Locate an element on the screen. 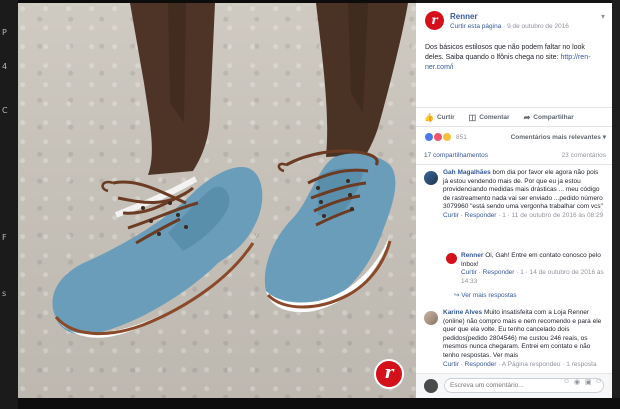 The width and height of the screenshot is (620, 409). like-label: Curtir is located at coordinates (445, 117).